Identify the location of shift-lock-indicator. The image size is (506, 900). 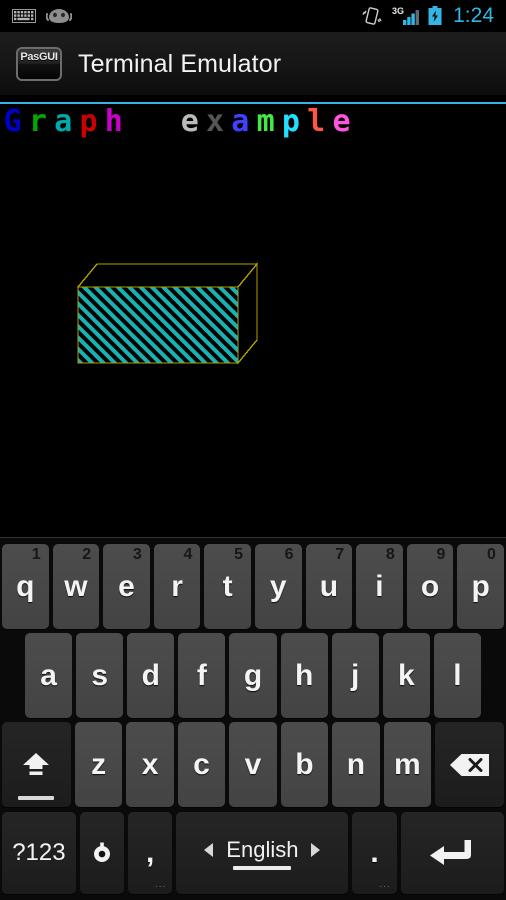
(36, 798).